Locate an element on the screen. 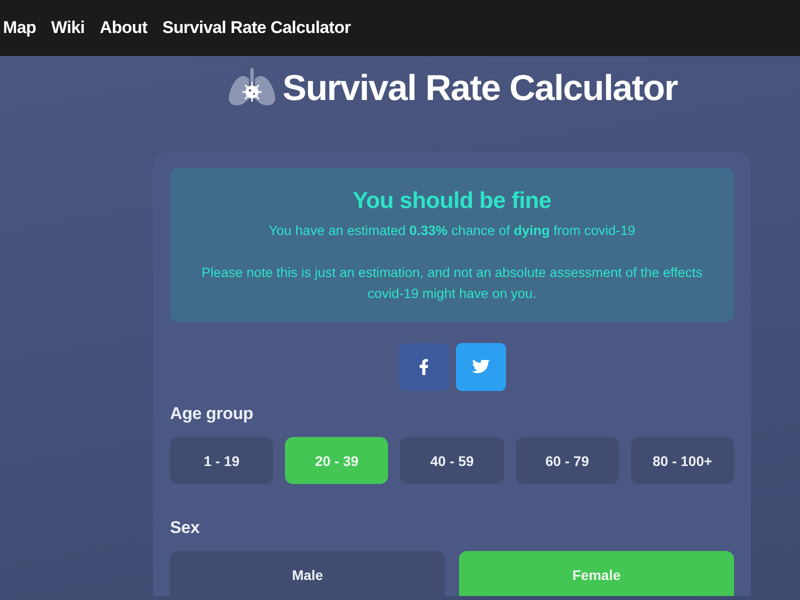  option-button: Male is located at coordinates (307, 573).